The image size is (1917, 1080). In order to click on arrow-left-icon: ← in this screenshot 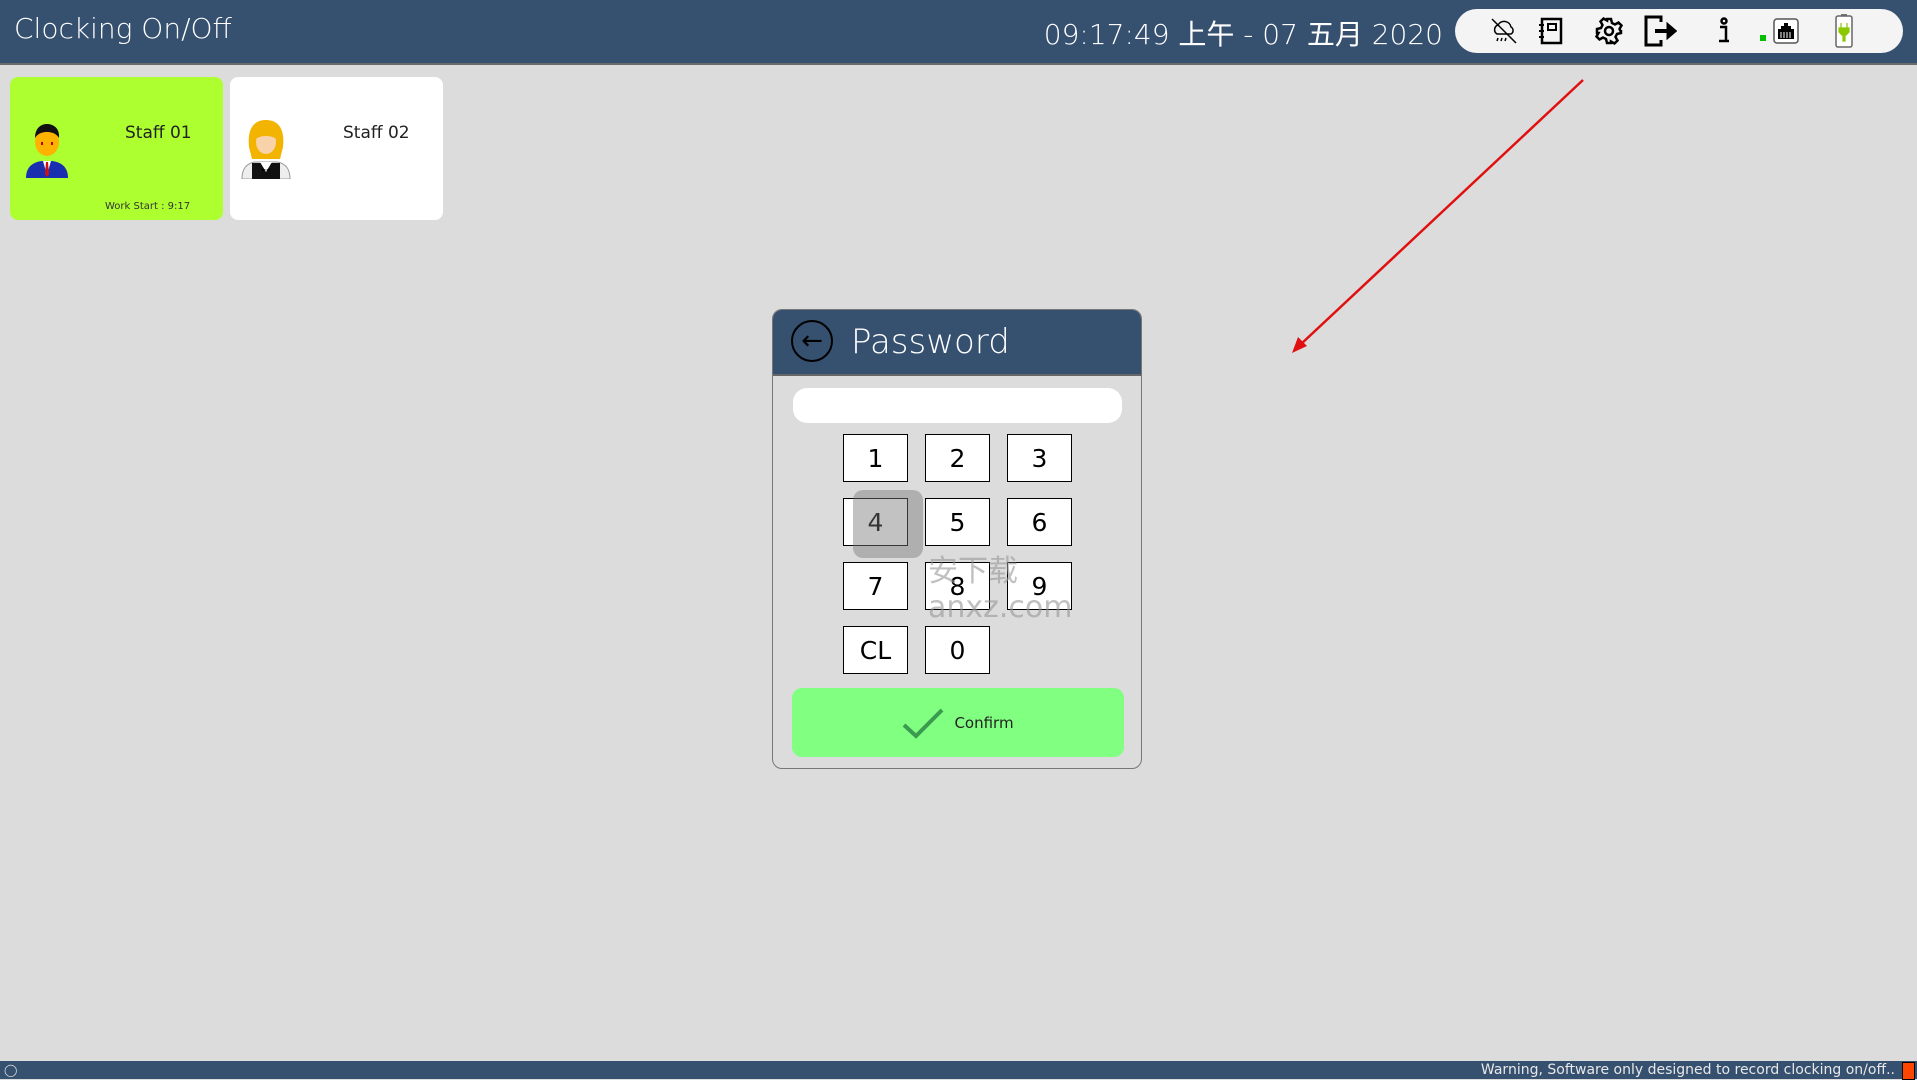, I will do `click(812, 341)`.